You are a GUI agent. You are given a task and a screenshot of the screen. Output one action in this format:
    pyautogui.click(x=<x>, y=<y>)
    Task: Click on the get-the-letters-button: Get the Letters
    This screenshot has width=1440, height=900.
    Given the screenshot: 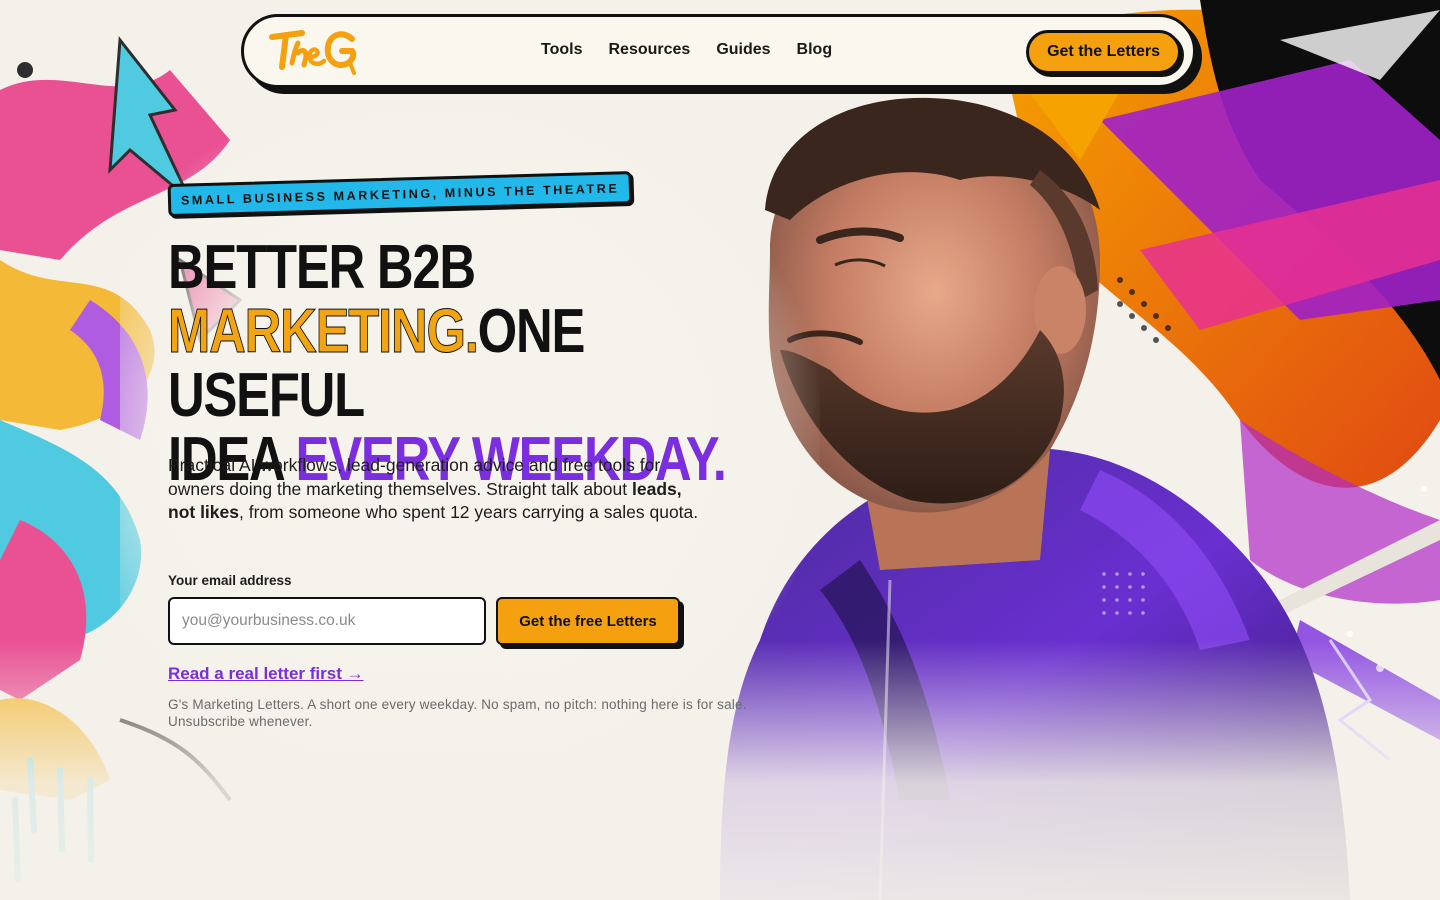 What is the action you would take?
    pyautogui.click(x=1103, y=52)
    